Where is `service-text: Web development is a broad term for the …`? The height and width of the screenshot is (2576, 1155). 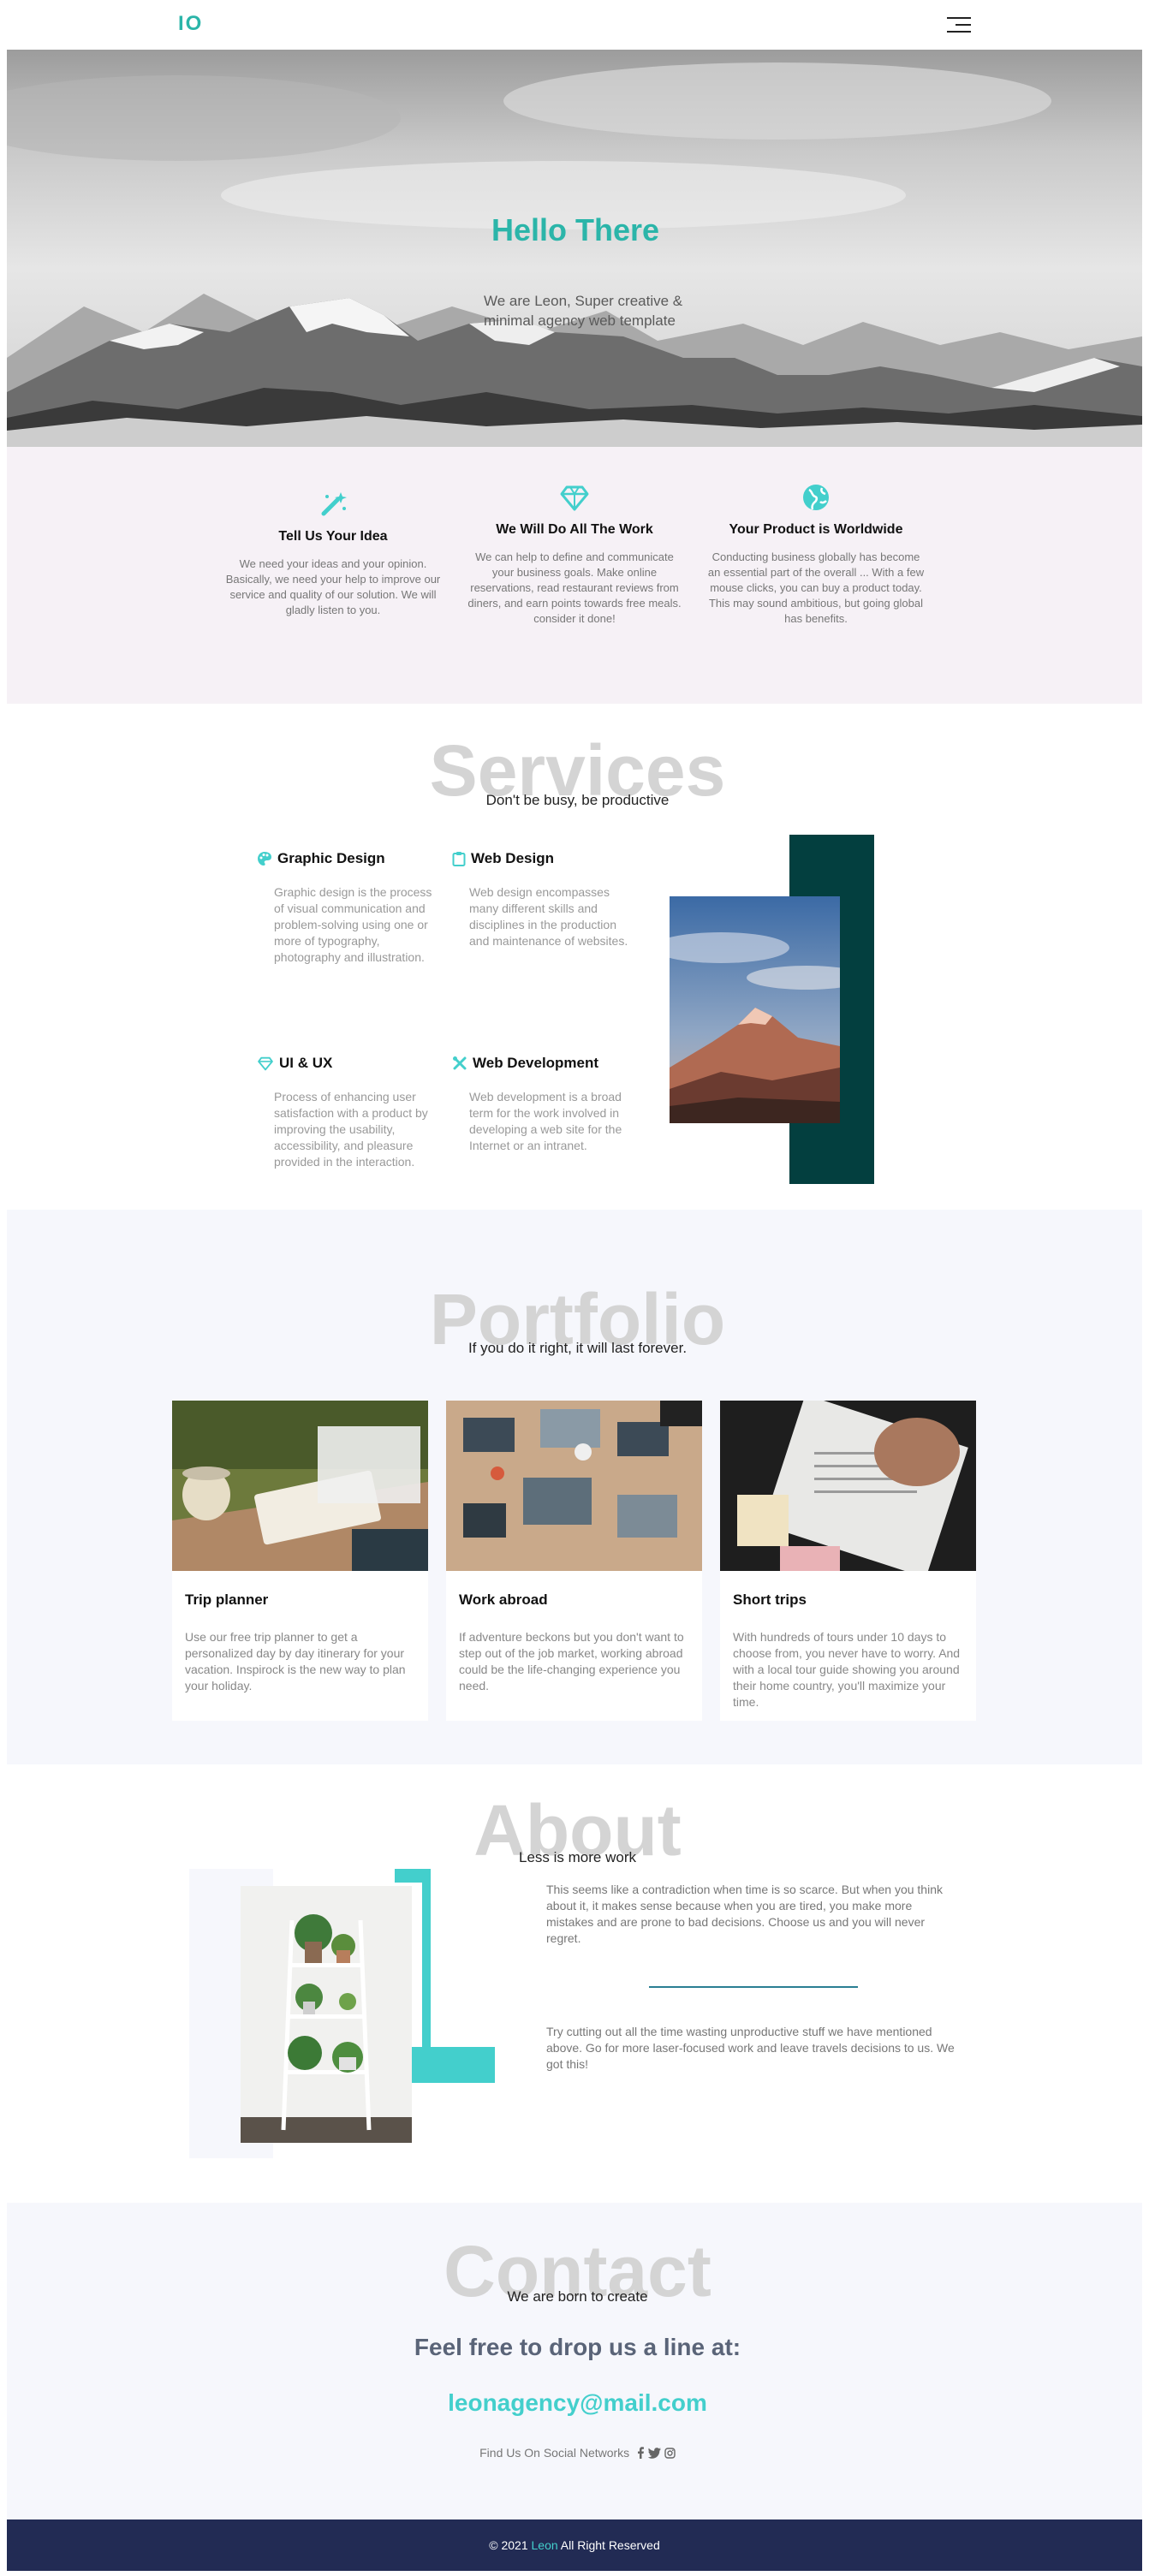 service-text: Web development is a broad term for the … is located at coordinates (545, 1121).